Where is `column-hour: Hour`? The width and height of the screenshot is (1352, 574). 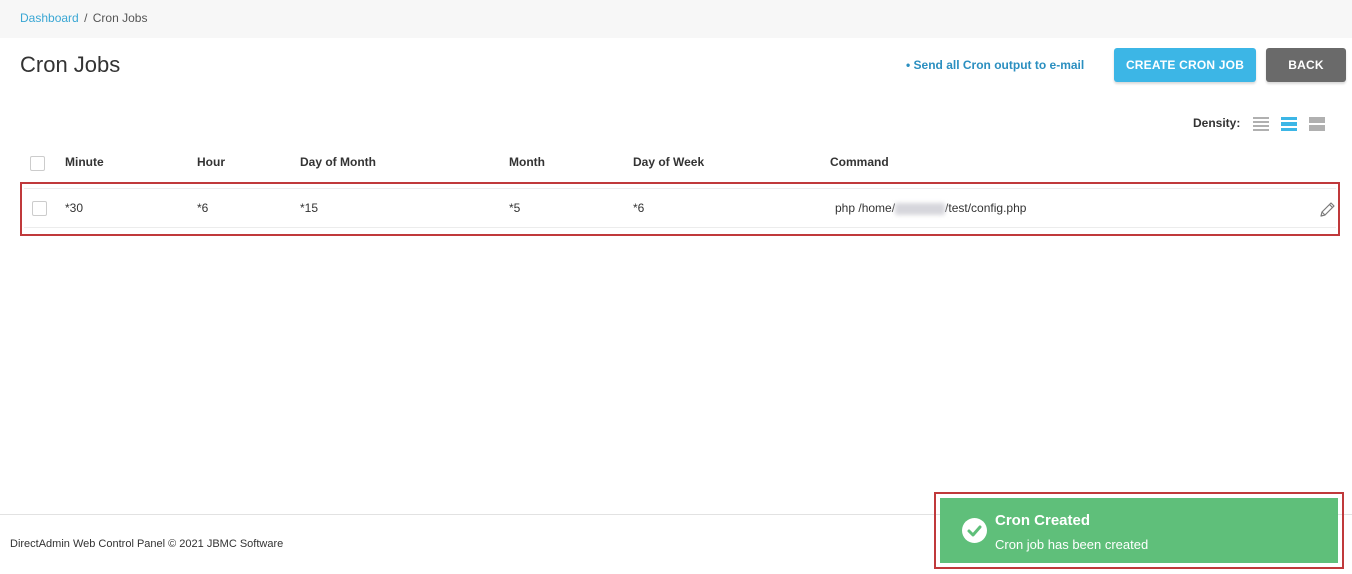
column-hour: Hour is located at coordinates (211, 162).